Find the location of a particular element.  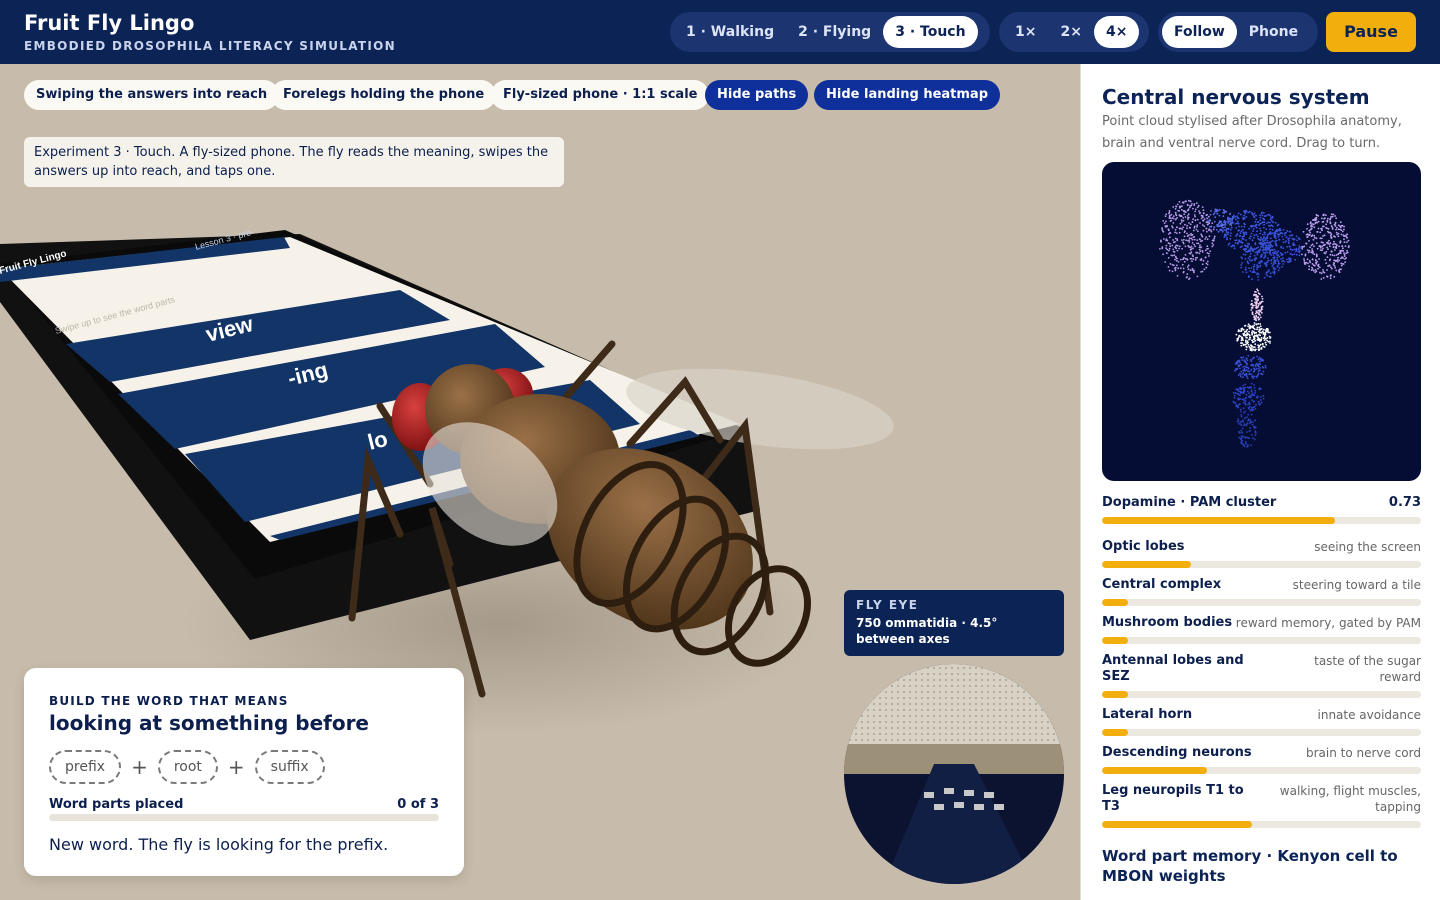

pause-button: Pause is located at coordinates (1371, 32).